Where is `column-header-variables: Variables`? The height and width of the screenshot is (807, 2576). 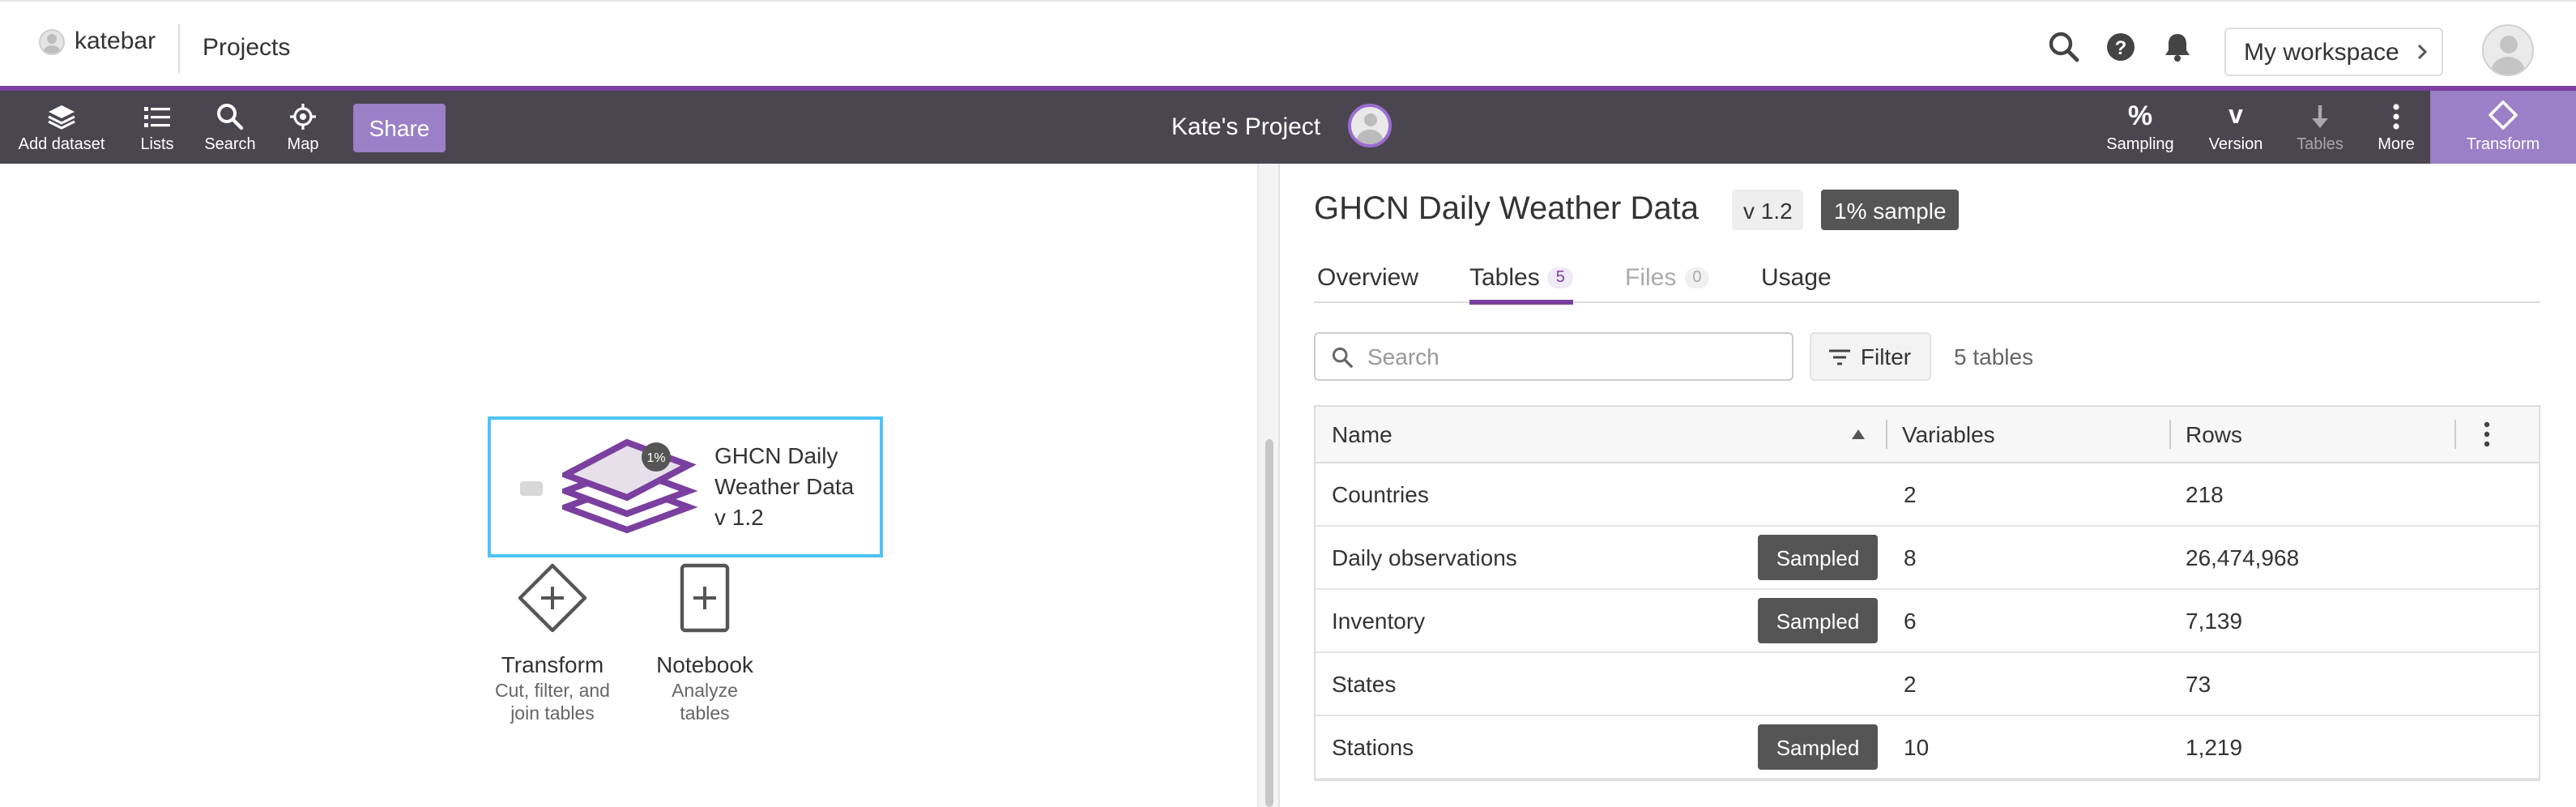
column-header-variables: Variables is located at coordinates (1949, 434).